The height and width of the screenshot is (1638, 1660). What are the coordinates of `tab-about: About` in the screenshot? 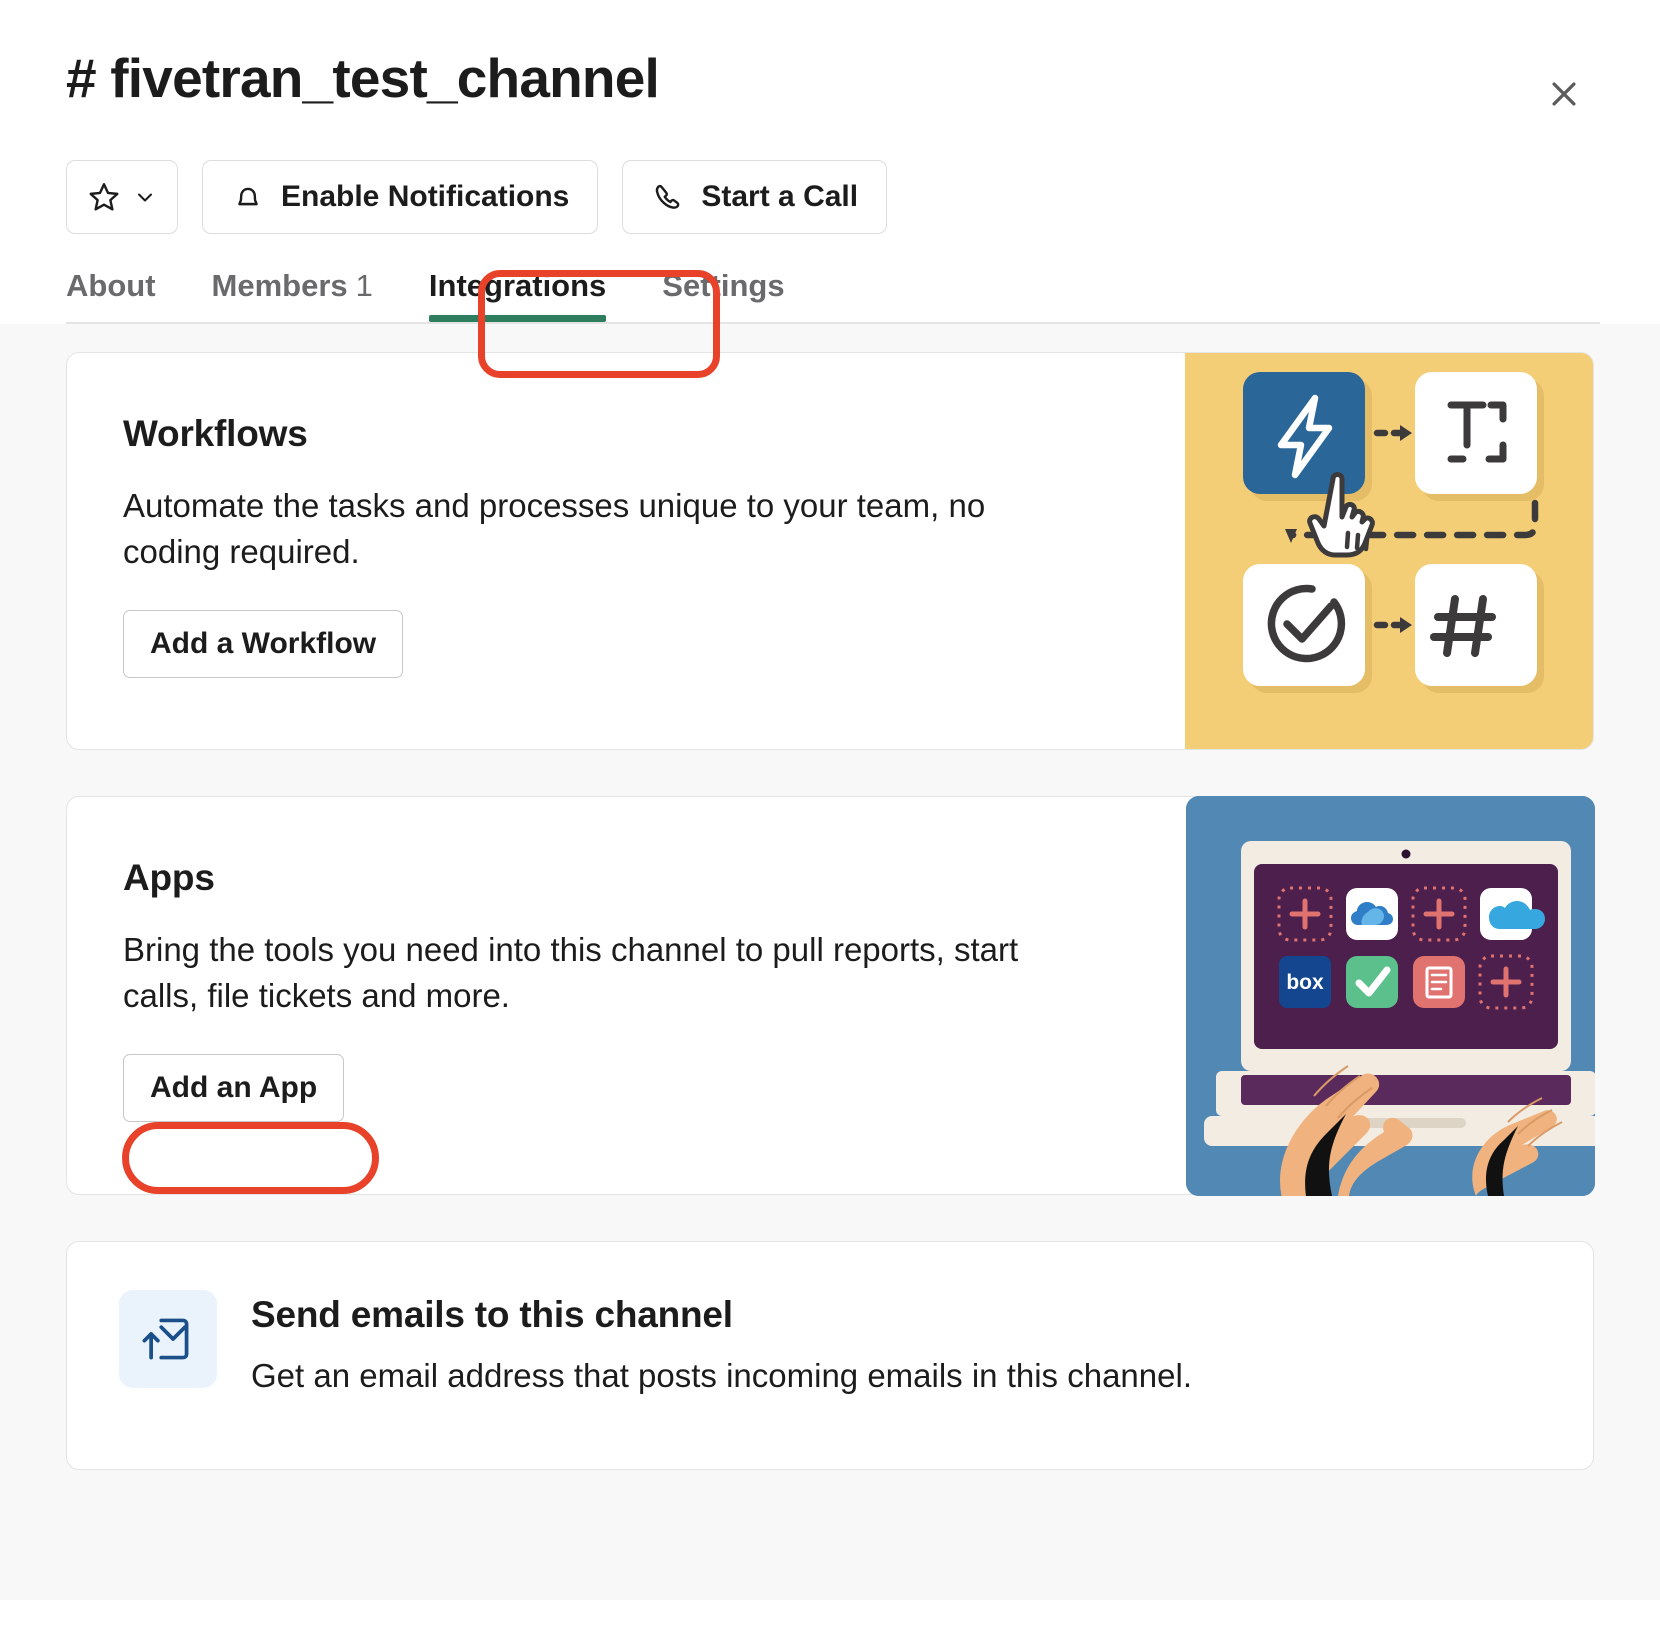 It's located at (125, 295).